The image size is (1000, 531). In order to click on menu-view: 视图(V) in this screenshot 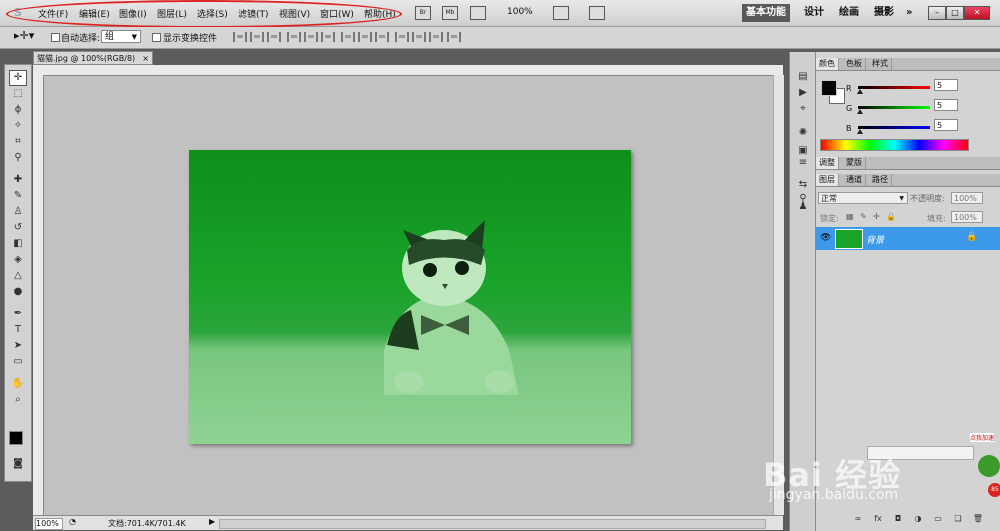, I will do `click(294, 13)`.